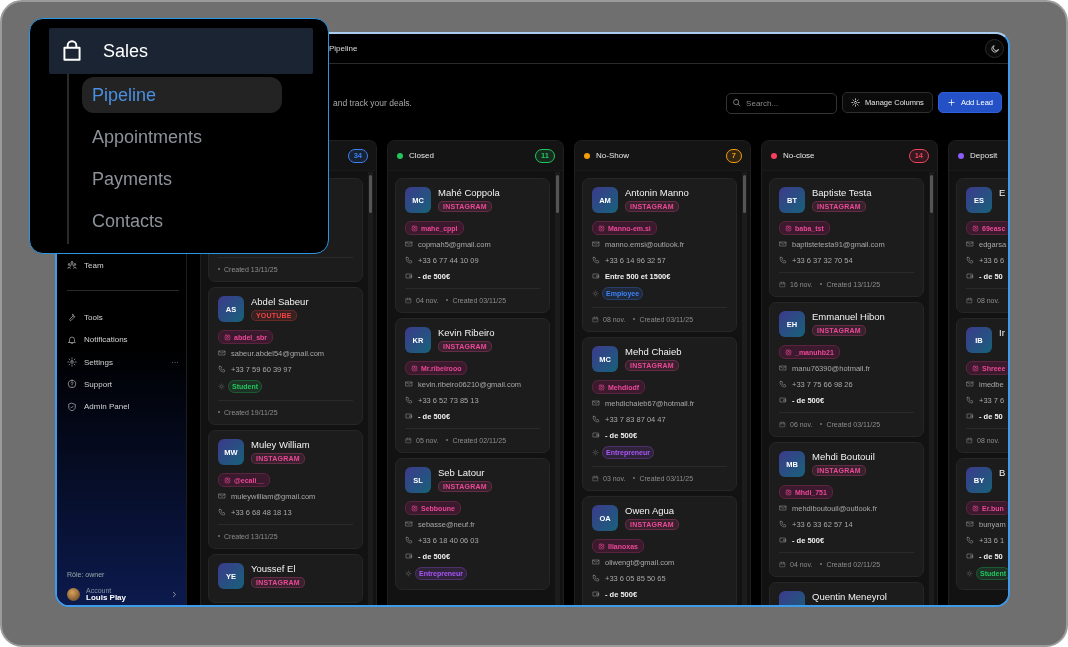  I want to click on lead-name: Ir, so click(1002, 332).